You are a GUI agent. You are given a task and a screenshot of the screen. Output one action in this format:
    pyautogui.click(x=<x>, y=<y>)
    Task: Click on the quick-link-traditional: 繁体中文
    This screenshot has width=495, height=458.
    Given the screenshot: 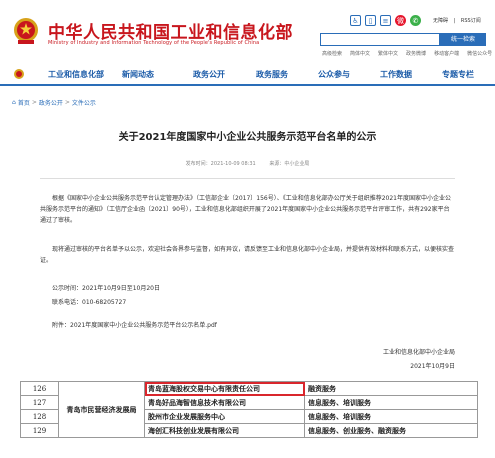 What is the action you would take?
    pyautogui.click(x=388, y=53)
    